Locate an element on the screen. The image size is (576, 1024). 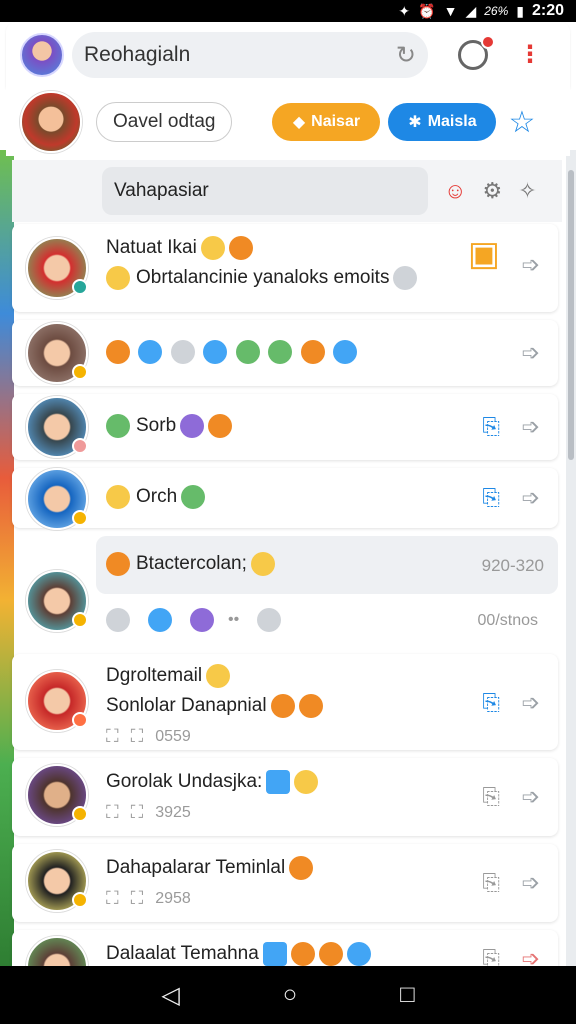
blue-action-button: ✱ Maisla is located at coordinates (442, 122).